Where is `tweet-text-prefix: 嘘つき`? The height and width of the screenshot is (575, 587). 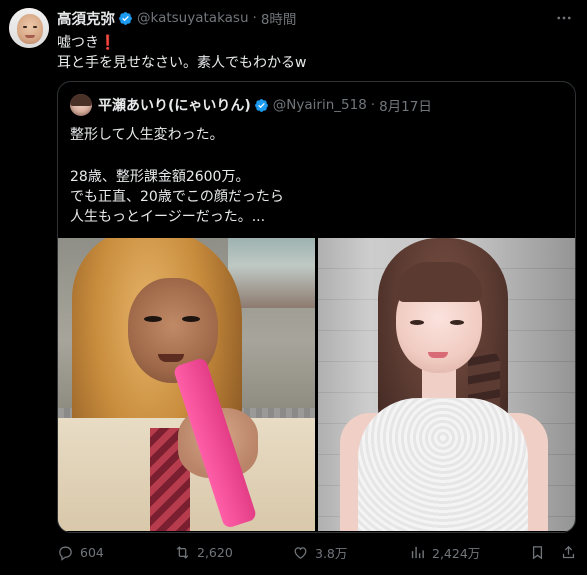 tweet-text-prefix: 嘘つき is located at coordinates (78, 43).